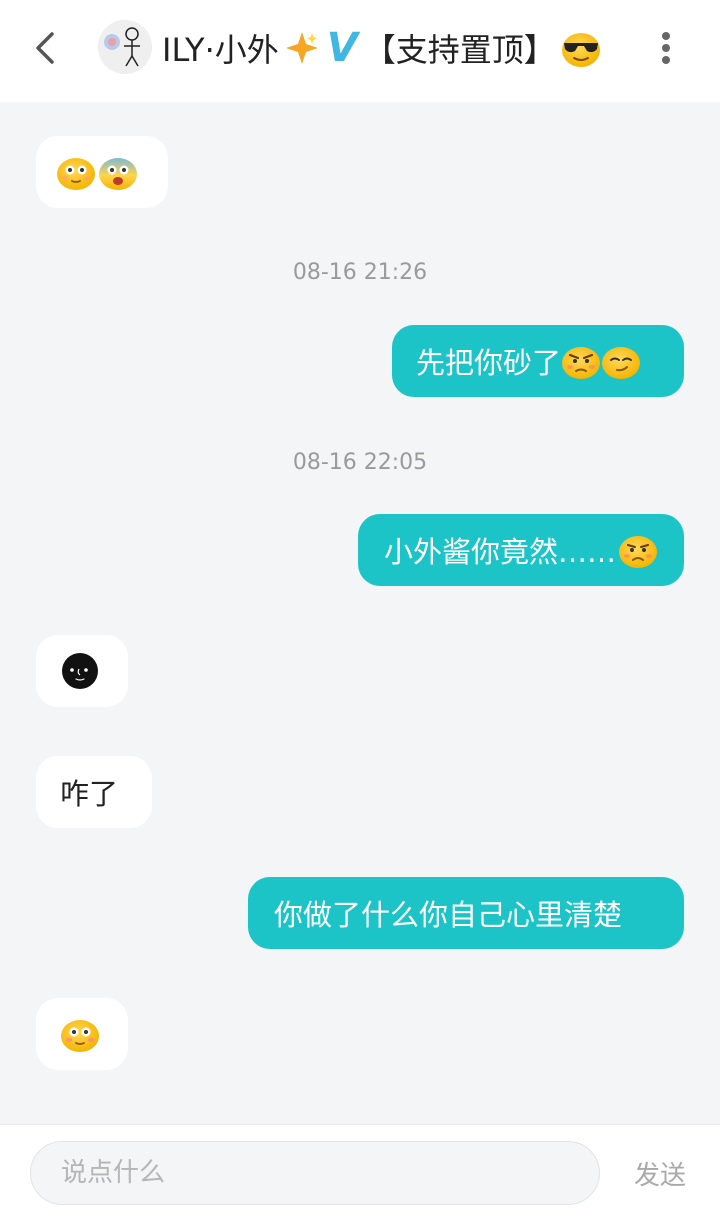  Describe the element at coordinates (220, 50) in the screenshot. I see `contact-name: ILY·小外` at that location.